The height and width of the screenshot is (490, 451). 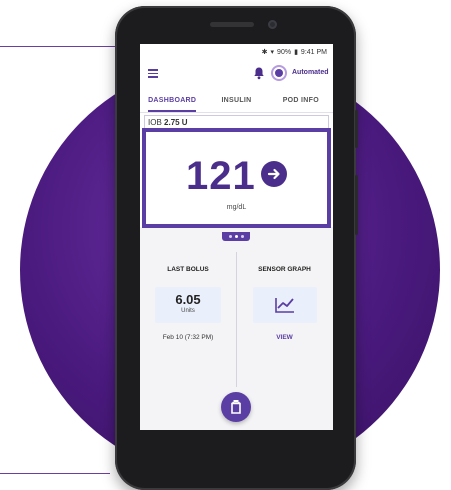 What do you see at coordinates (279, 73) in the screenshot?
I see `automated-mode-icon` at bounding box center [279, 73].